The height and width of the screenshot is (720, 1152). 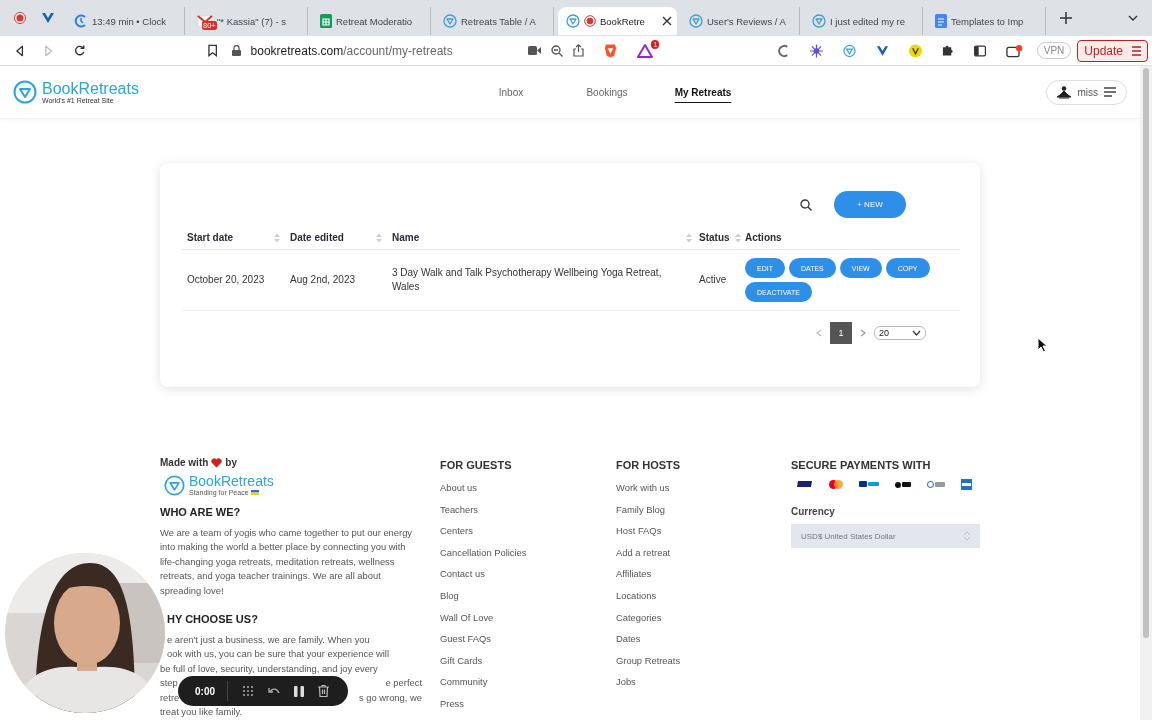 What do you see at coordinates (986, 21) in the screenshot?
I see `browser-tab: Templates to Imp` at bounding box center [986, 21].